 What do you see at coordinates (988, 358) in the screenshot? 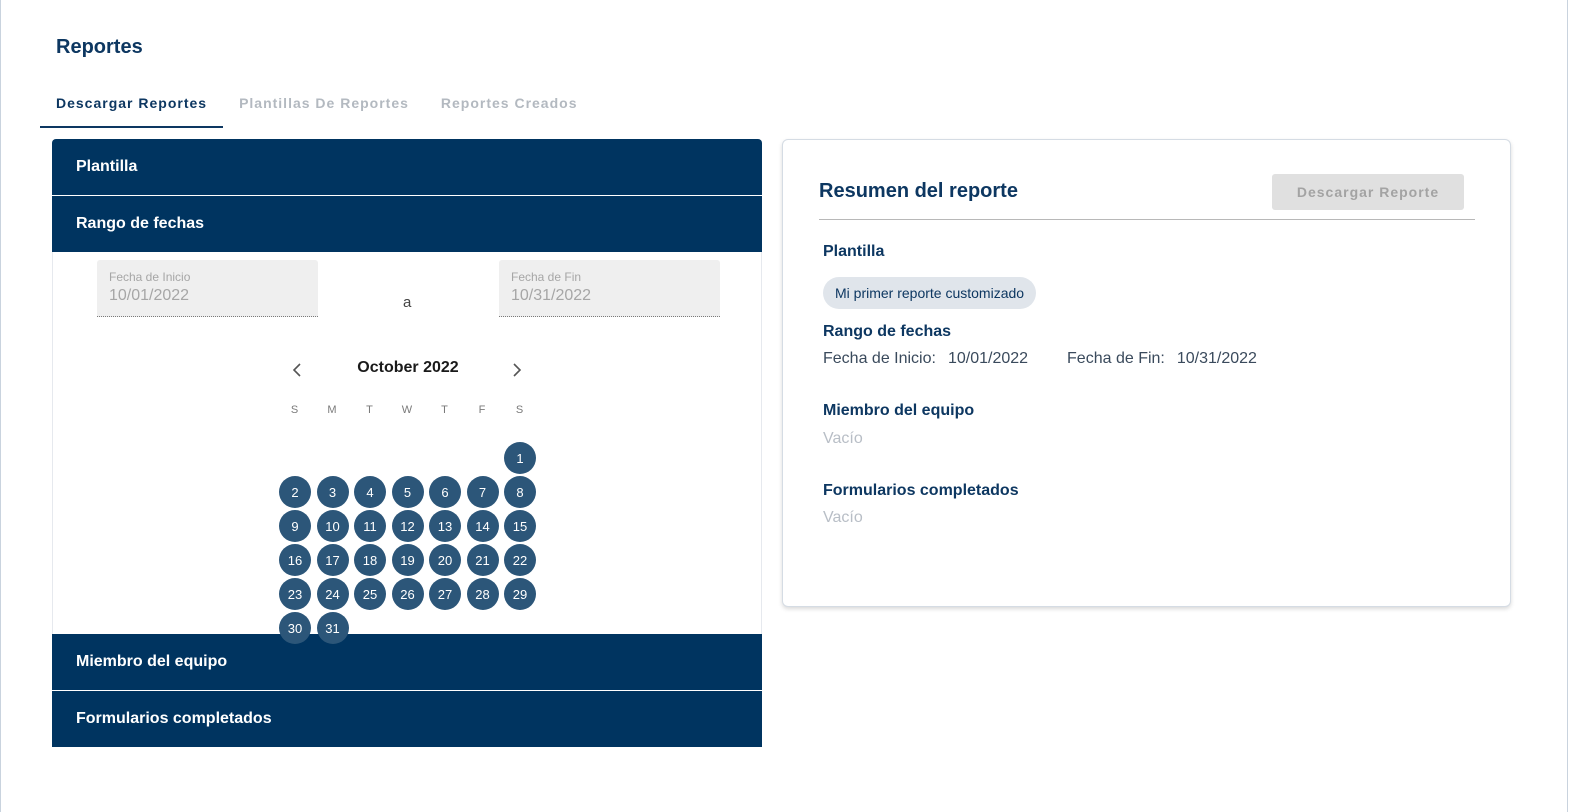
I see `summary-start-value: 10/01/2022` at bounding box center [988, 358].